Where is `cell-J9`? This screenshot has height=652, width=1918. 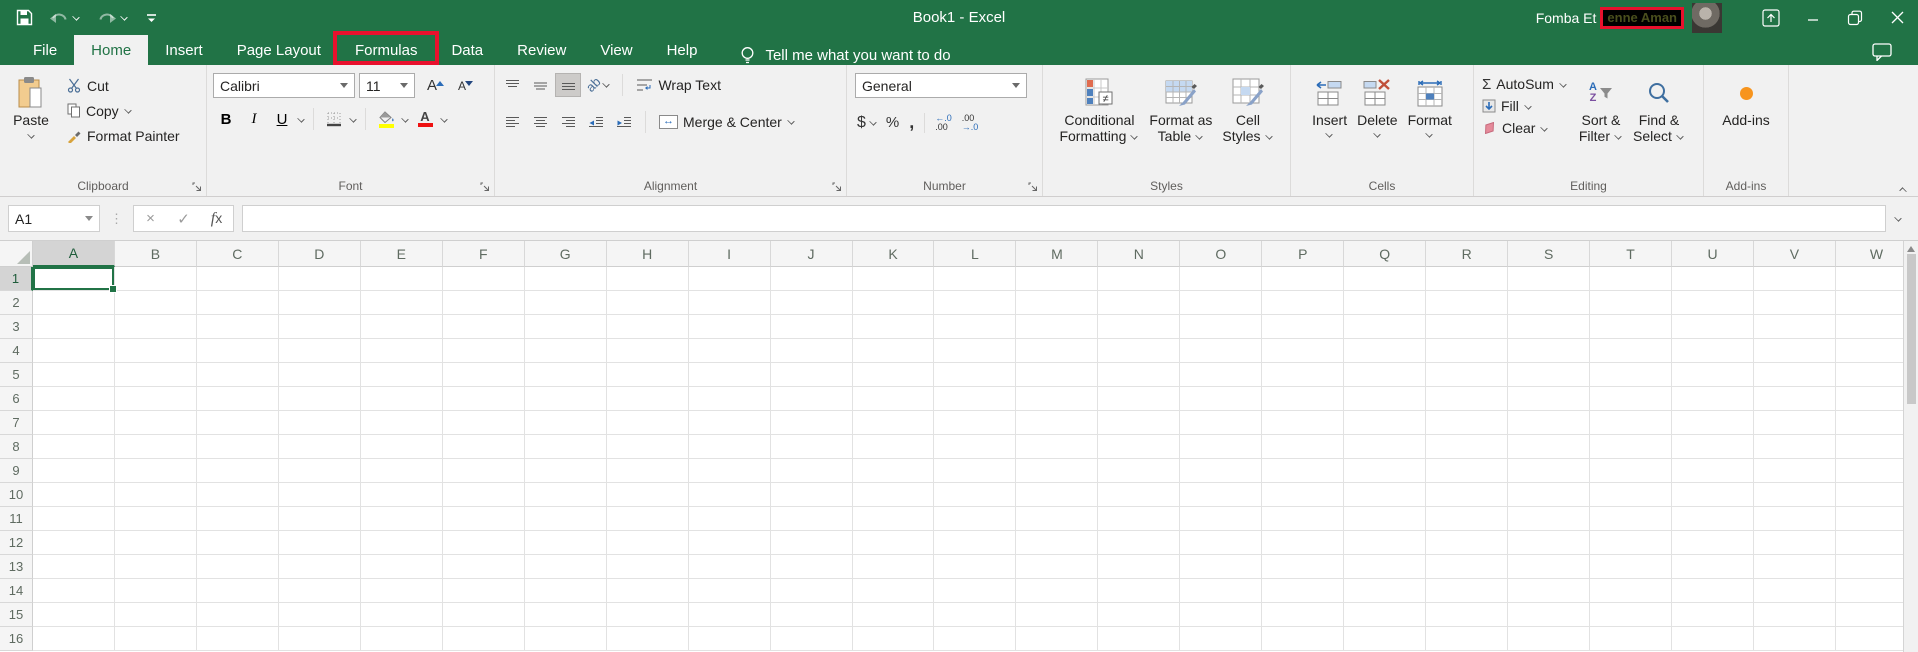
cell-J9 is located at coordinates (811, 471).